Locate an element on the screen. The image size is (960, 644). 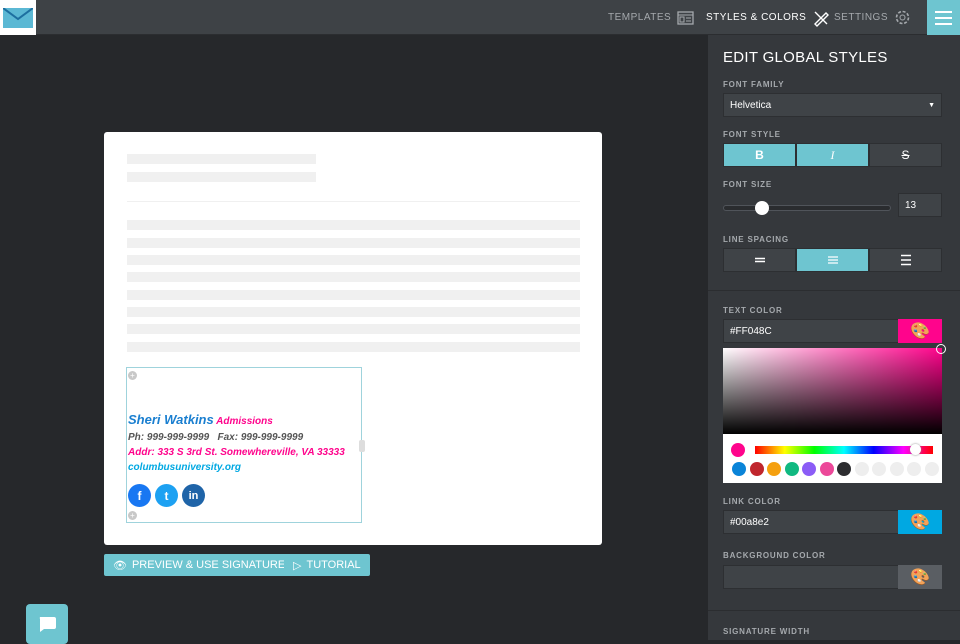
background-color-picker-button: 🎨 is located at coordinates (920, 577).